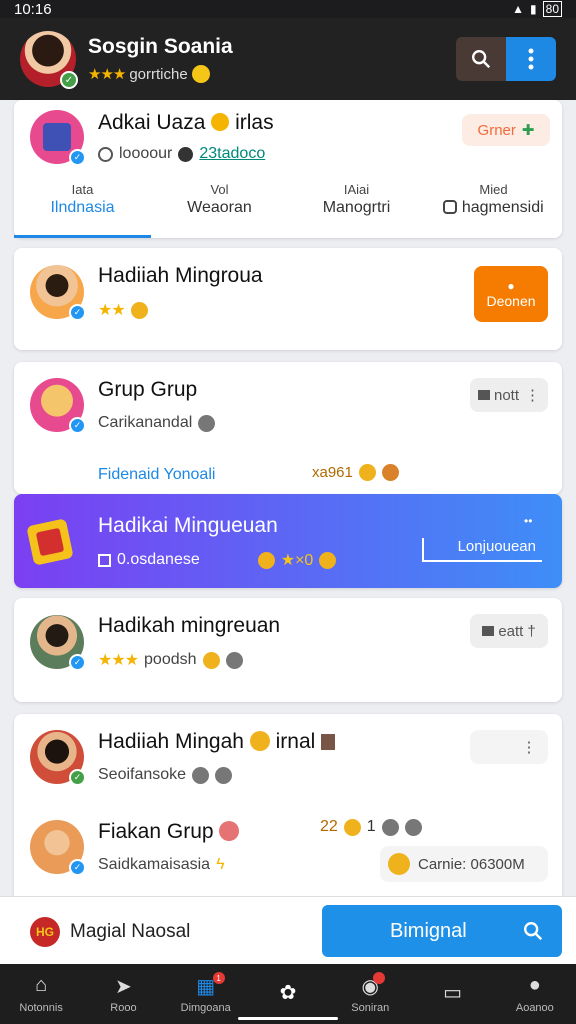 The image size is (576, 1024). Describe the element at coordinates (452, 994) in the screenshot. I see `nav-tablet: ▭` at that location.